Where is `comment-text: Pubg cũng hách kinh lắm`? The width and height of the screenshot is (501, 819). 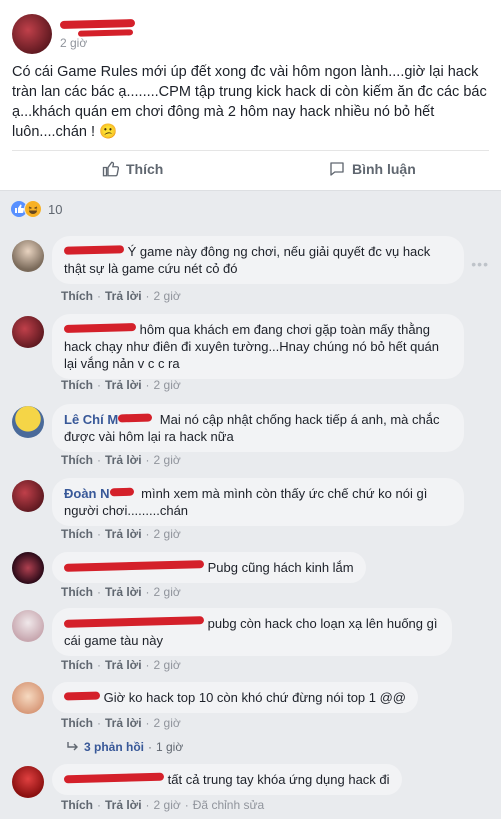 comment-text: Pubg cũng hách kinh lắm is located at coordinates (280, 567).